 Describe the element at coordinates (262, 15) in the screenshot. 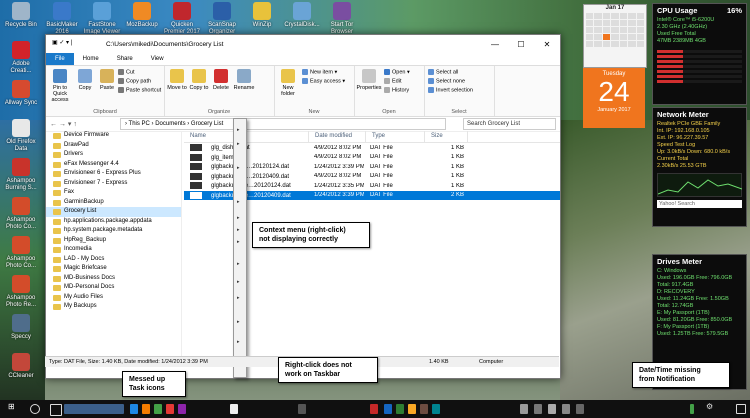

I see `desktop-icon: WinZip` at that location.